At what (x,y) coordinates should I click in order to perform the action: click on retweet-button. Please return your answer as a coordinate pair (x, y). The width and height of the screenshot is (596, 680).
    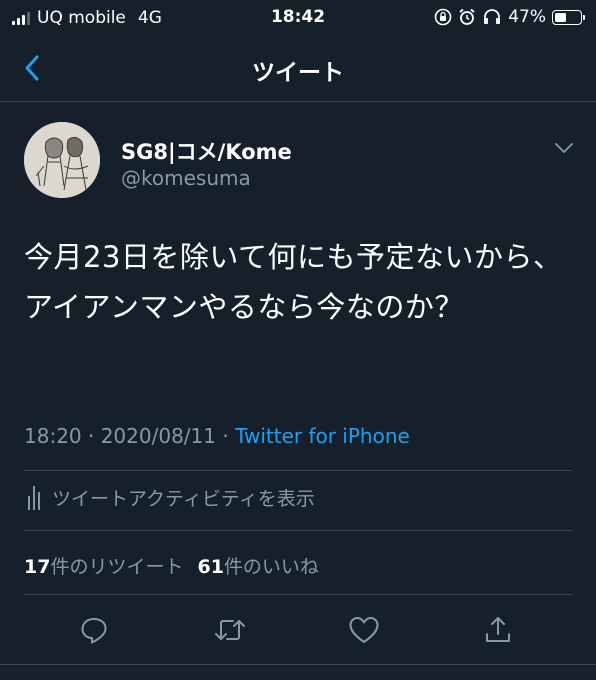
    Looking at the image, I should click on (230, 630).